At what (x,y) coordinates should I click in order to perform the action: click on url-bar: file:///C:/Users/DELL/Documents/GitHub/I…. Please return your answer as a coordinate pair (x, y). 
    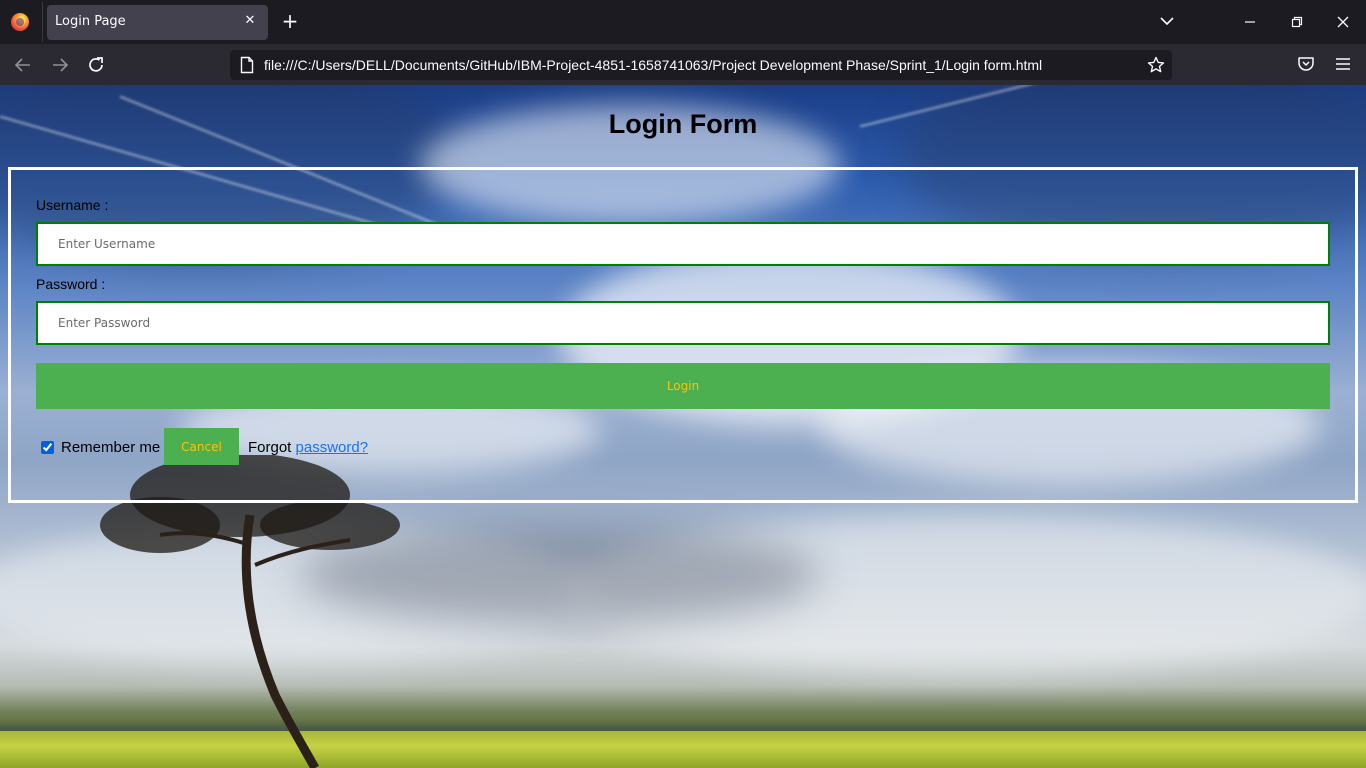
    Looking at the image, I should click on (701, 65).